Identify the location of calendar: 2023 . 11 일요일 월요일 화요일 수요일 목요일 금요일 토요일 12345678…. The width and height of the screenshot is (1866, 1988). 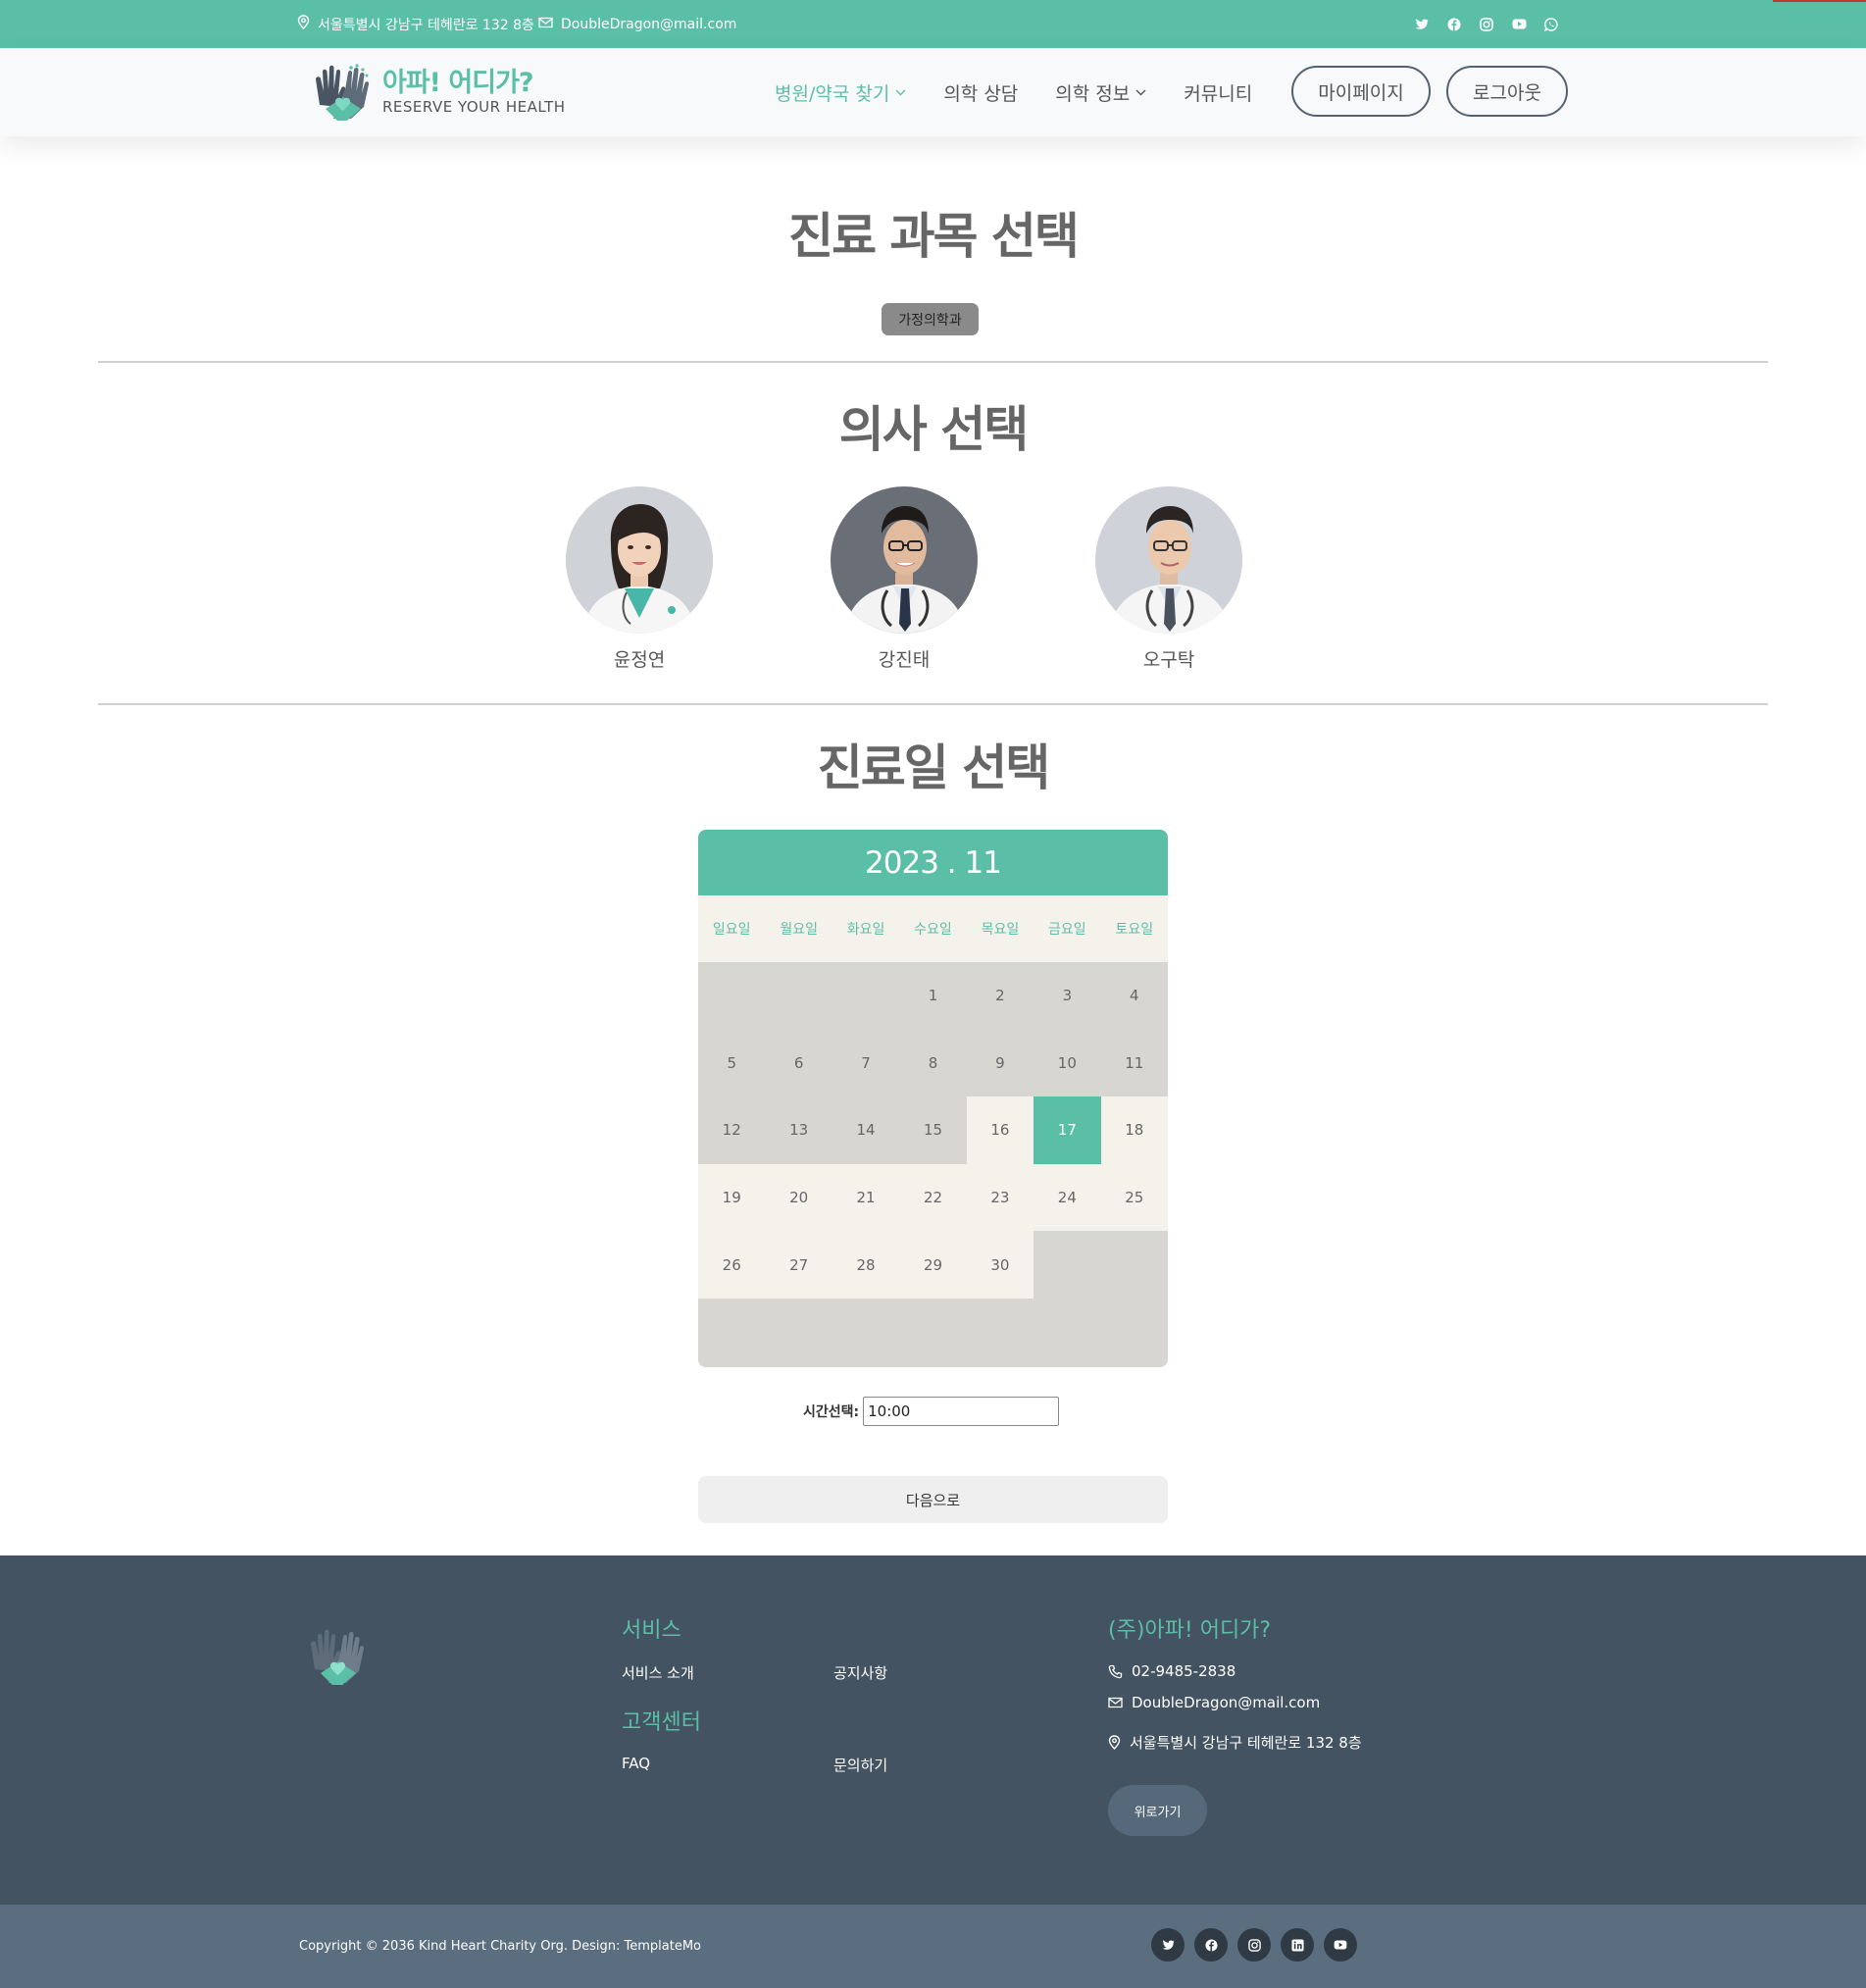
(933, 1098).